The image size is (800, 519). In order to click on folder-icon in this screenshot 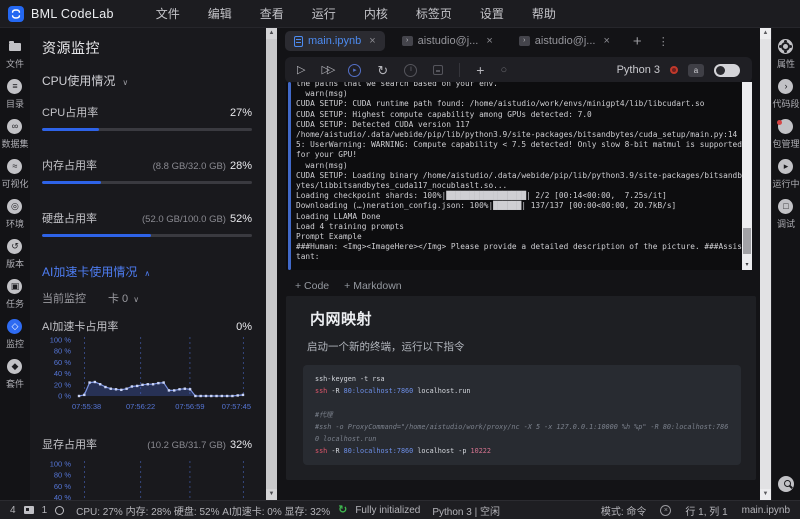, I will do `click(15, 46)`.